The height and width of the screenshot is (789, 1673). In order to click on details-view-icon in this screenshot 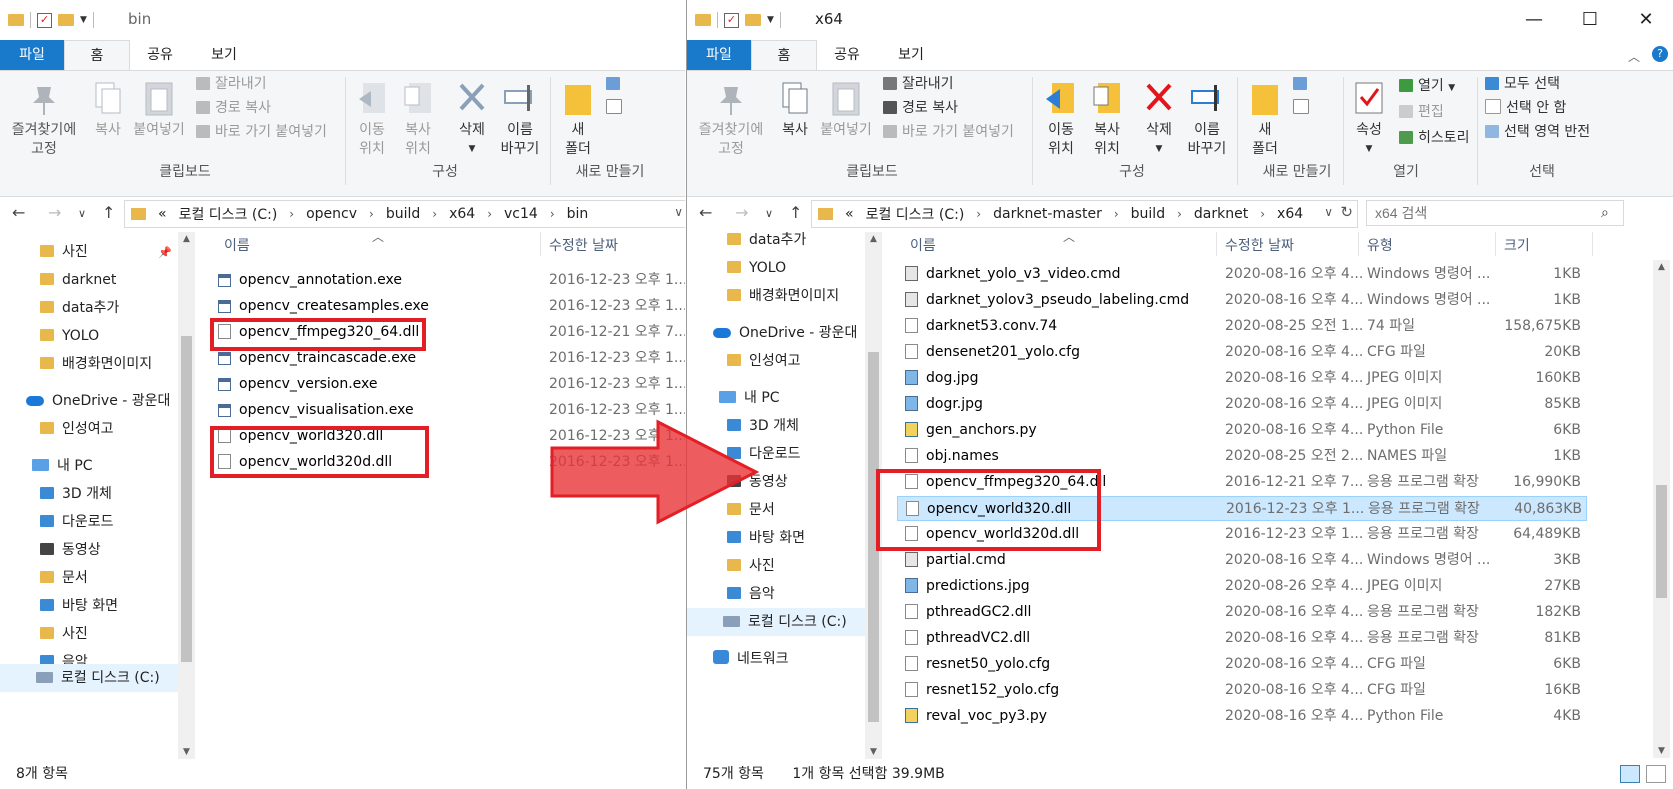, I will do `click(1630, 774)`.